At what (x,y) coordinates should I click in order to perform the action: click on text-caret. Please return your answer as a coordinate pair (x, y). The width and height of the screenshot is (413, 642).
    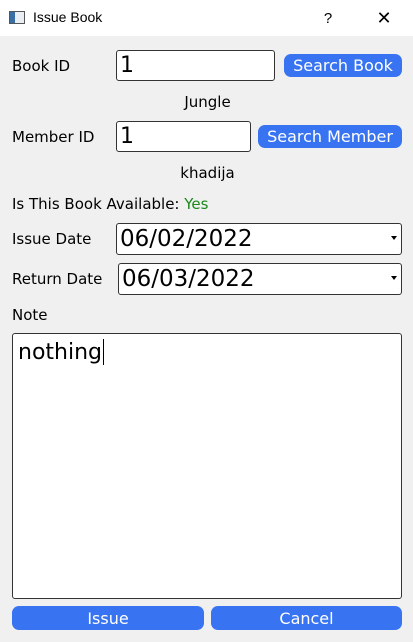
    Looking at the image, I should click on (103, 352).